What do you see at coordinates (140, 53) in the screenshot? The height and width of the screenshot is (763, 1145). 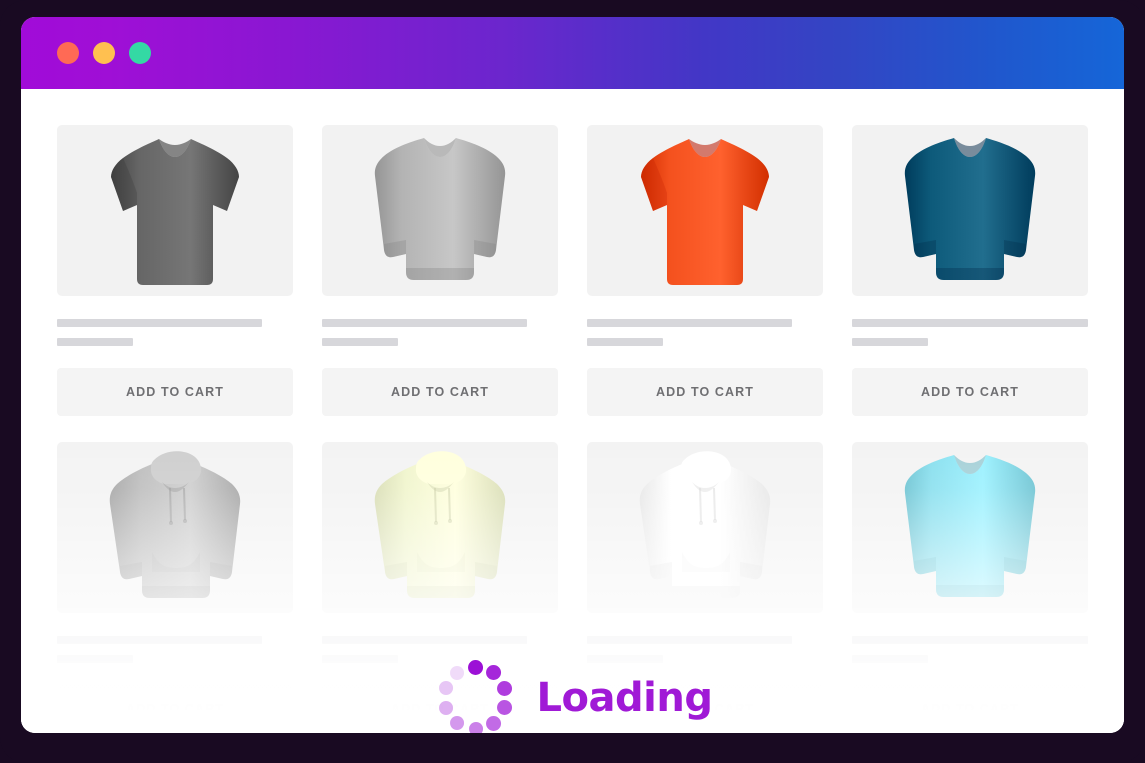 I see `maximize-button` at bounding box center [140, 53].